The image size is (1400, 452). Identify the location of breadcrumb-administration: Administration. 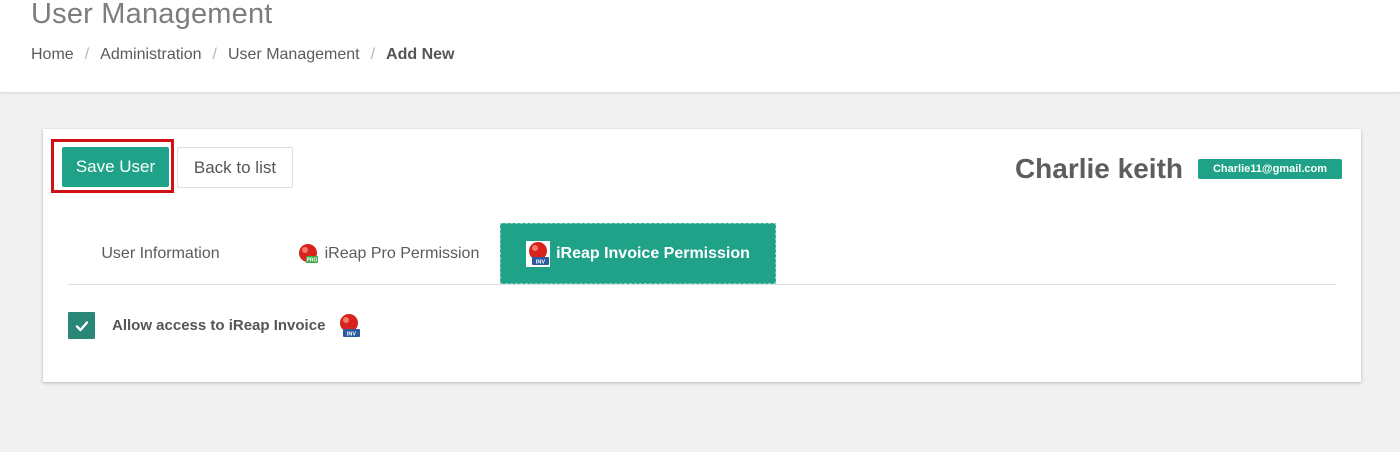
(150, 55).